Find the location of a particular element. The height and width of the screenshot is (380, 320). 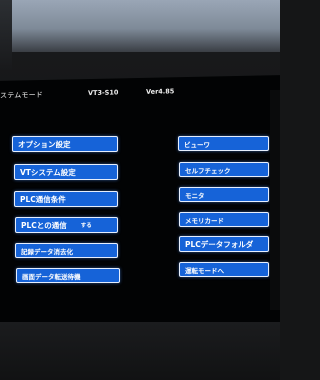

plc-comm-conditions-button: PLC通信条件 is located at coordinates (66, 199).